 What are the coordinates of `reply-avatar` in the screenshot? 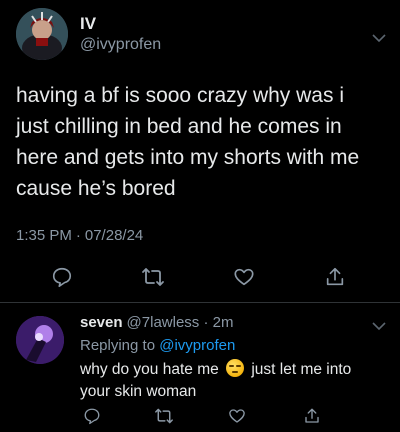 It's located at (40, 340).